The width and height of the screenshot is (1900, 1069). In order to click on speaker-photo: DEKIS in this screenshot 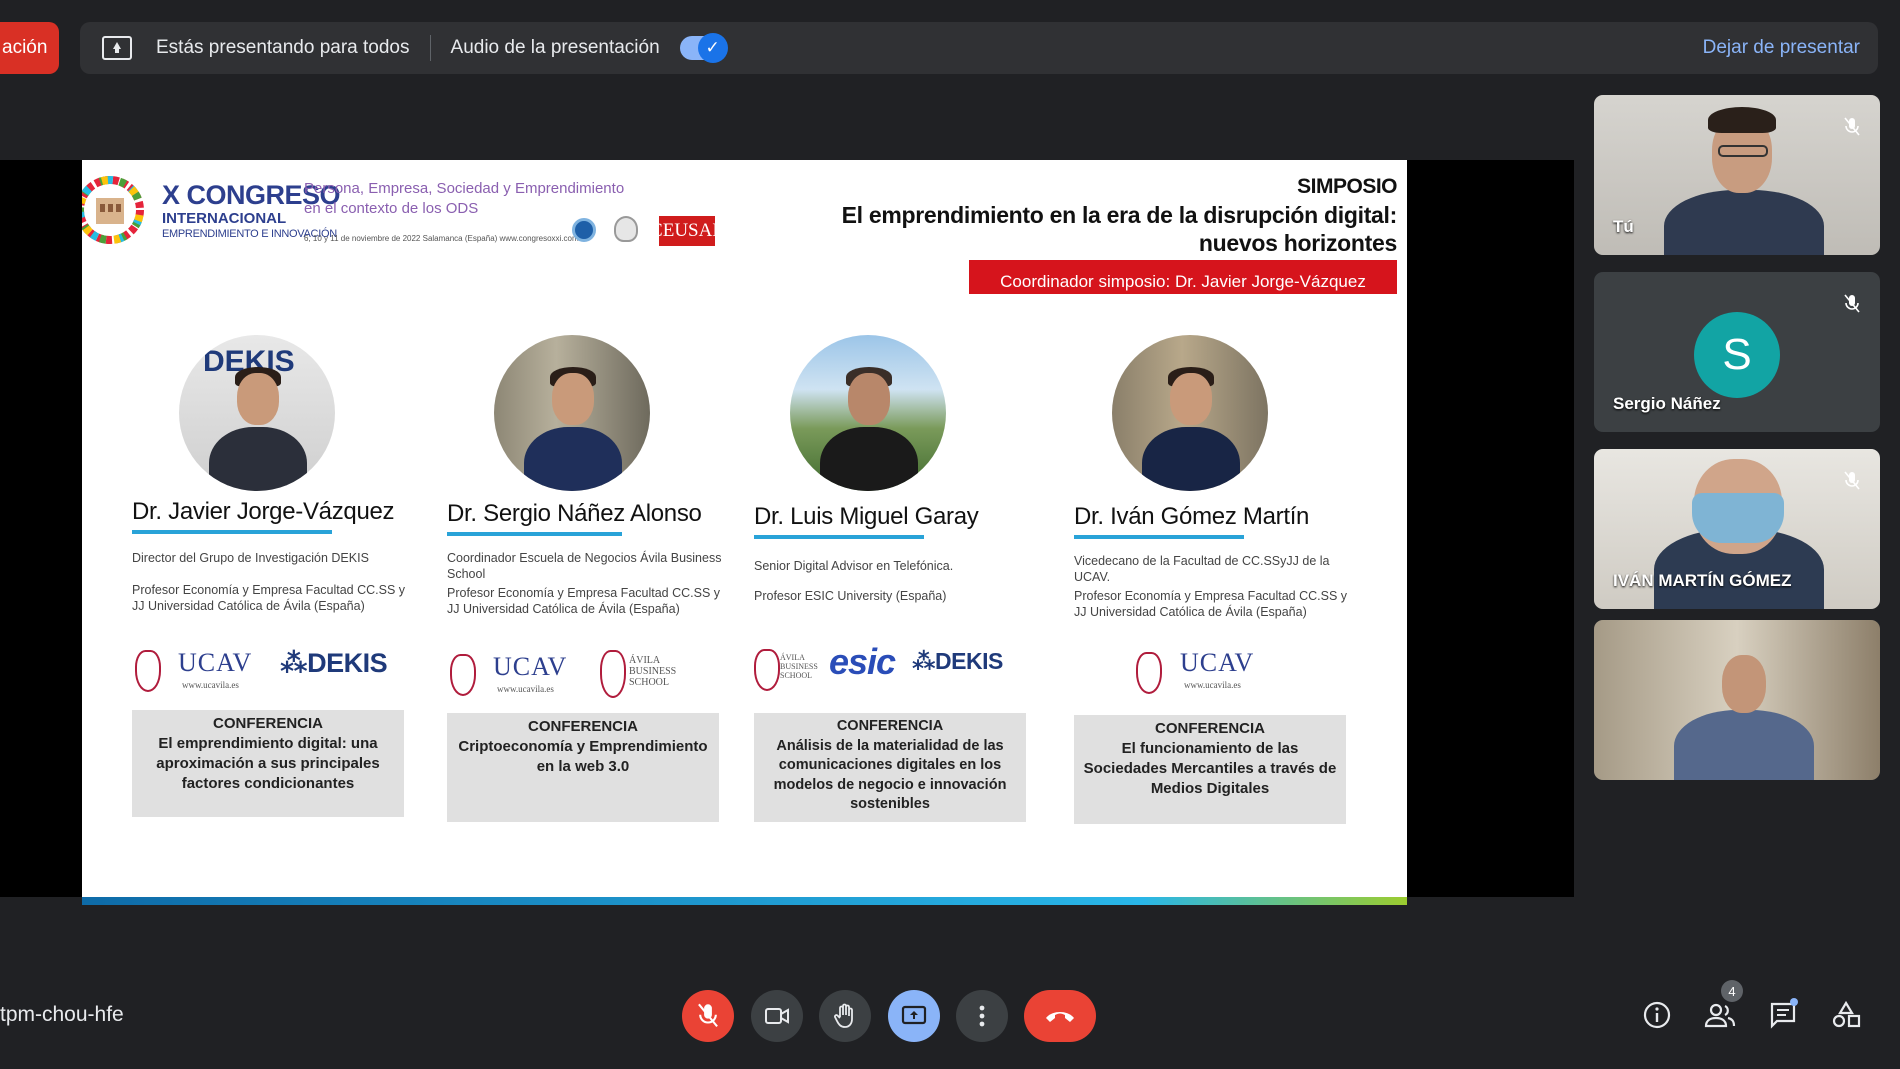, I will do `click(257, 413)`.